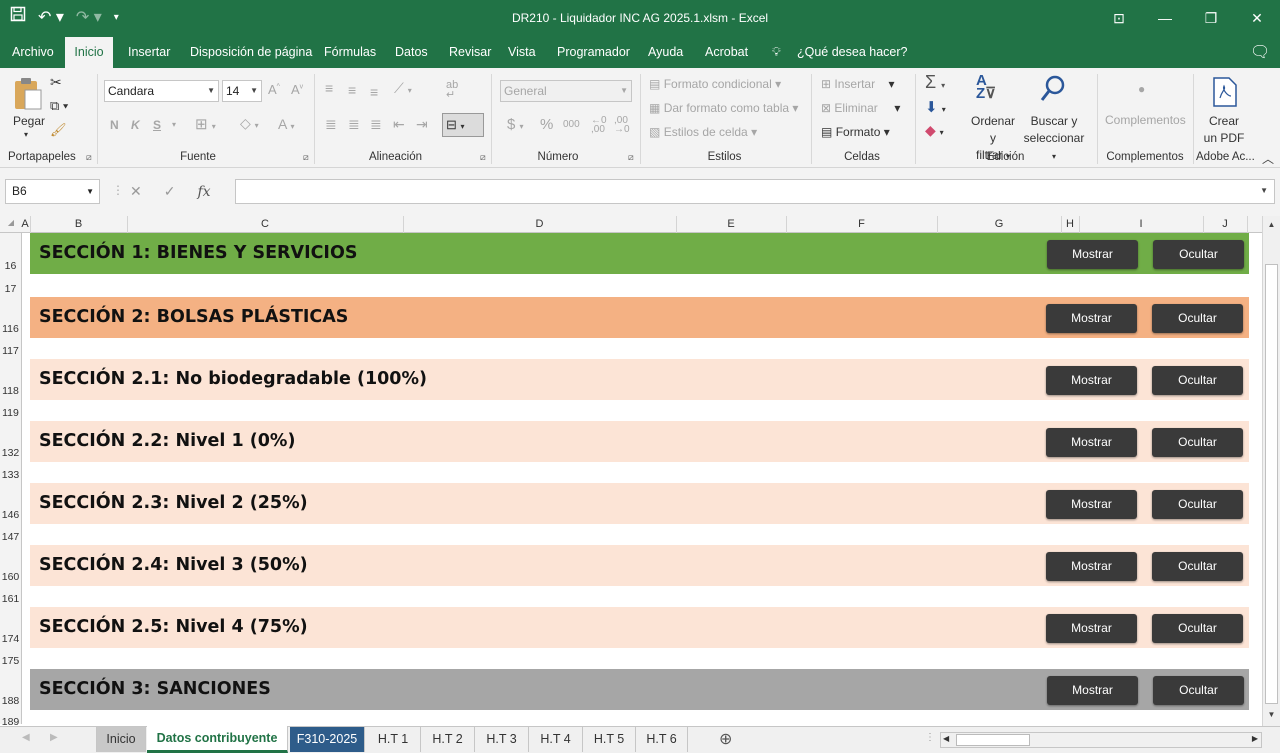 The width and height of the screenshot is (1280, 753). I want to click on align-center-icon: ≣, so click(354, 124).